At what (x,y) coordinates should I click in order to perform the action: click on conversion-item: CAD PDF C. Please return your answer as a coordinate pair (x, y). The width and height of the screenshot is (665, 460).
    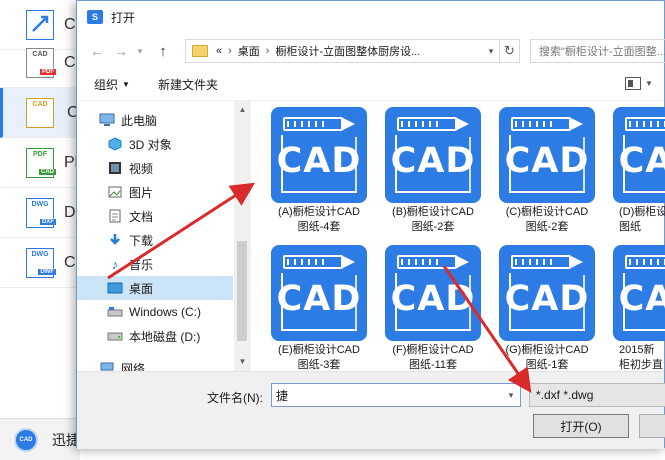
    Looking at the image, I should click on (39, 63).